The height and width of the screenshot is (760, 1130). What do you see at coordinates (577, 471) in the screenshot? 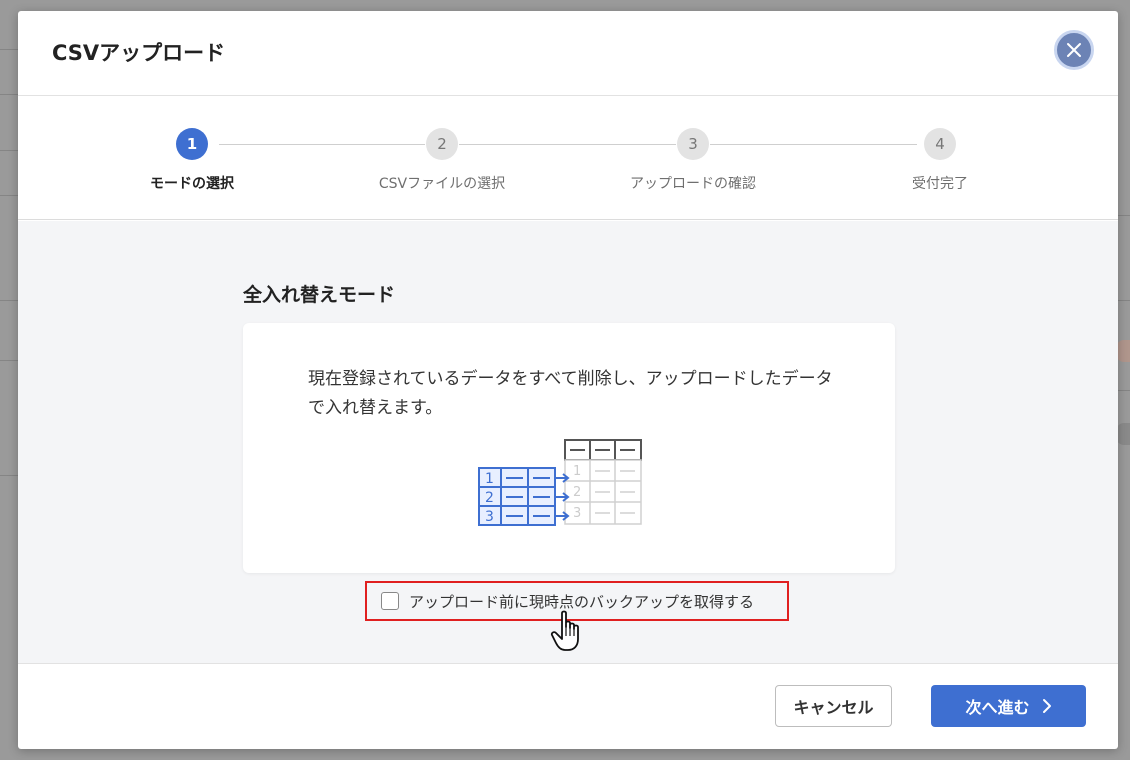
I see `illustration-old-row-number: 1` at bounding box center [577, 471].